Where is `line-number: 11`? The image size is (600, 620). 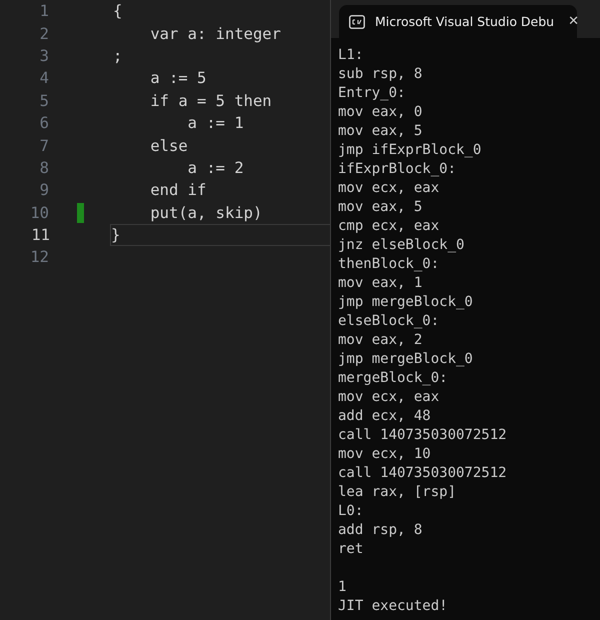
line-number: 11 is located at coordinates (40, 235).